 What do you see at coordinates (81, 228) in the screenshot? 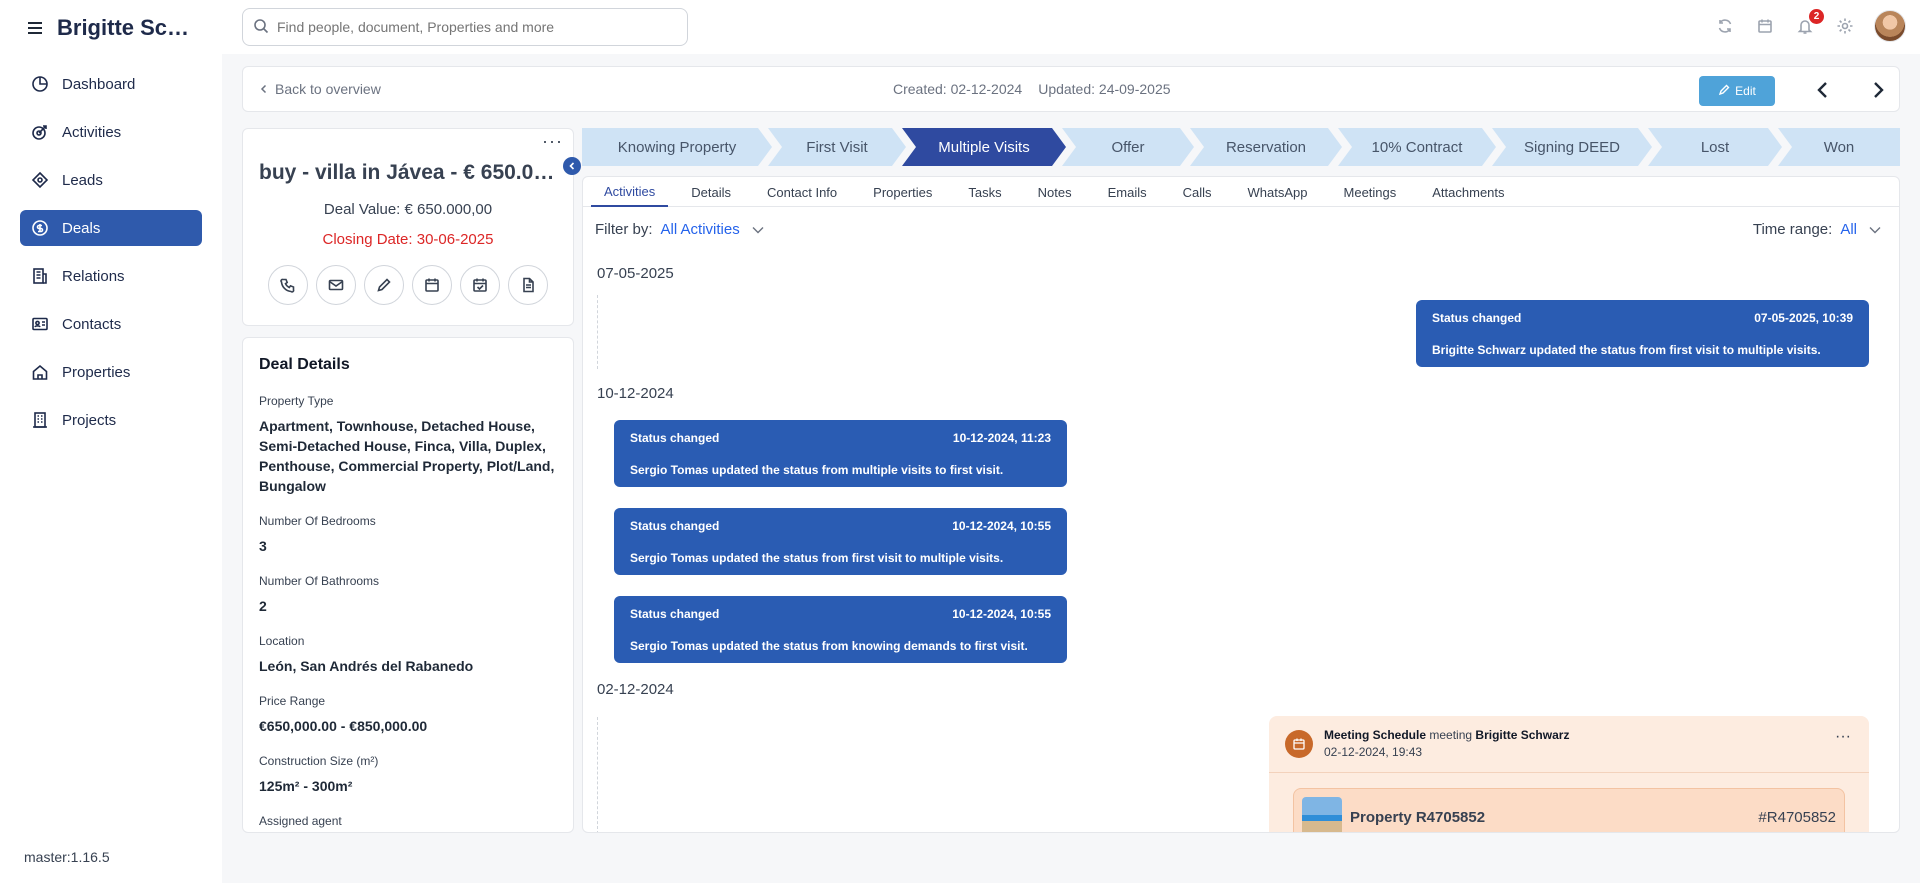
I see `sidebar-item-label: Deals` at bounding box center [81, 228].